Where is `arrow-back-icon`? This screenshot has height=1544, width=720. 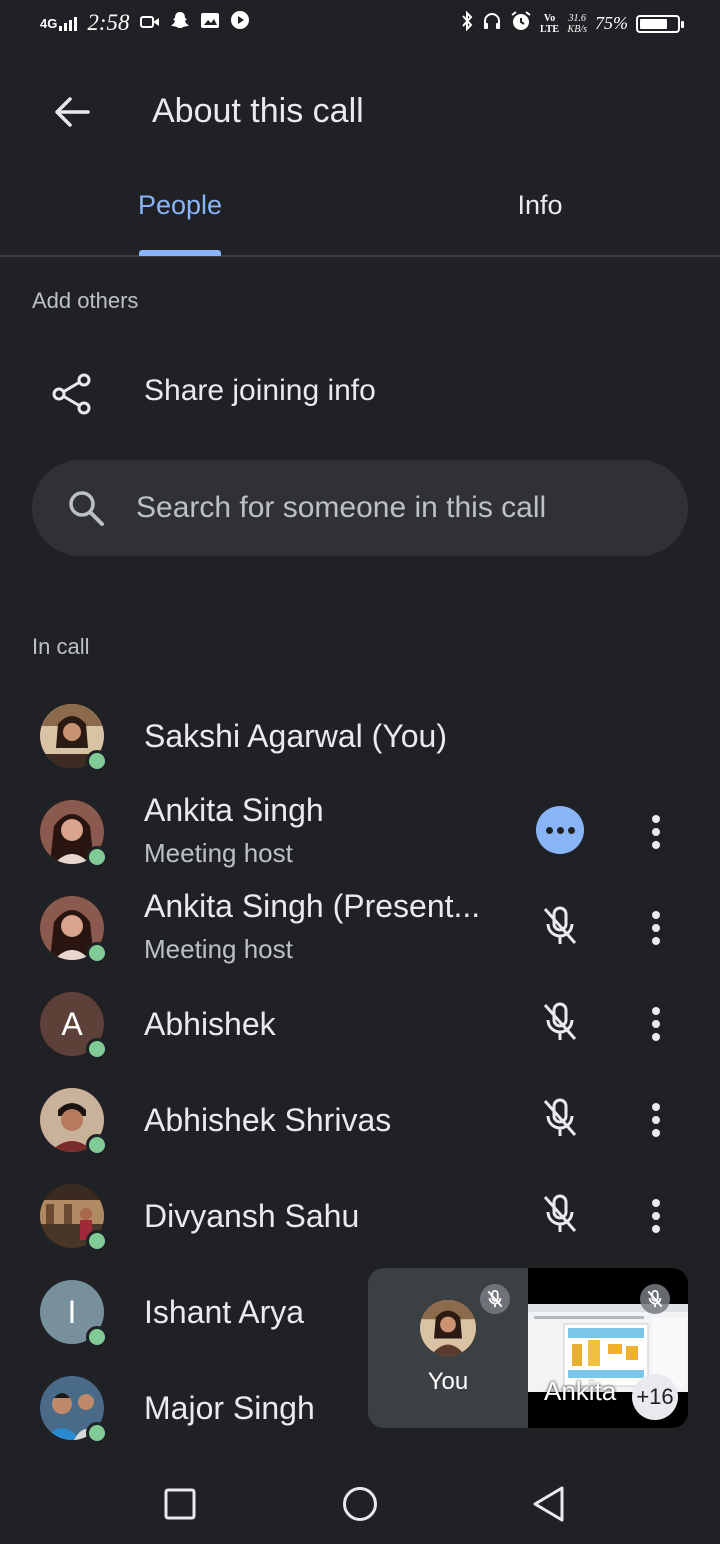 arrow-back-icon is located at coordinates (72, 112).